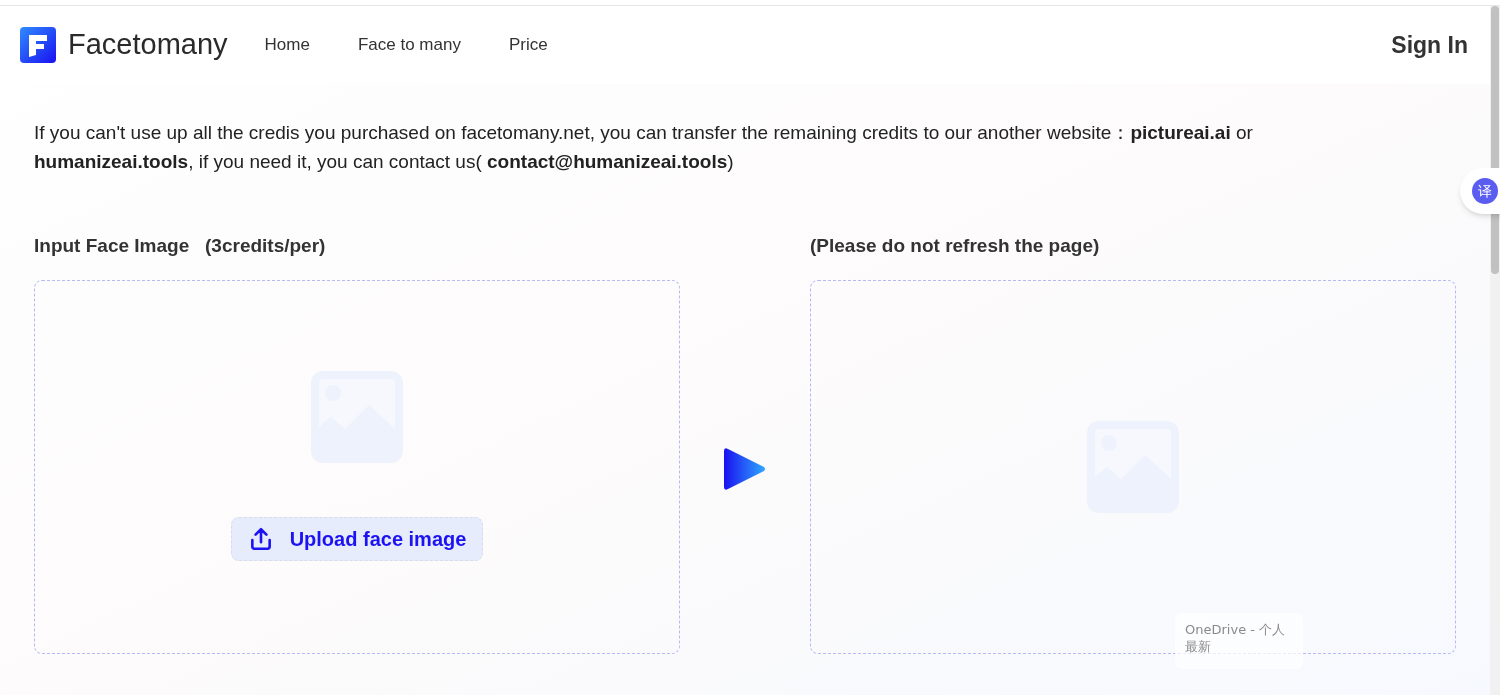 Image resolution: width=1500 pixels, height=695 pixels. What do you see at coordinates (1198, 646) in the screenshot?
I see `toast-subtitle: 最新` at bounding box center [1198, 646].